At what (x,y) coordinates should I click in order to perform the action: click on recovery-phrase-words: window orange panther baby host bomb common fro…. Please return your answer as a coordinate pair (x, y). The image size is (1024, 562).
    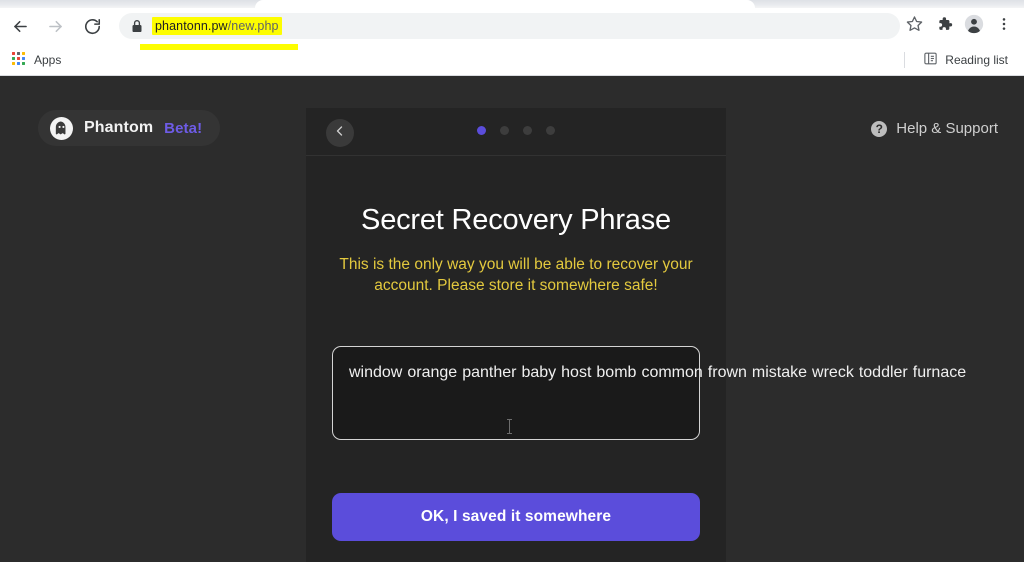
    Looking at the image, I should click on (657, 373).